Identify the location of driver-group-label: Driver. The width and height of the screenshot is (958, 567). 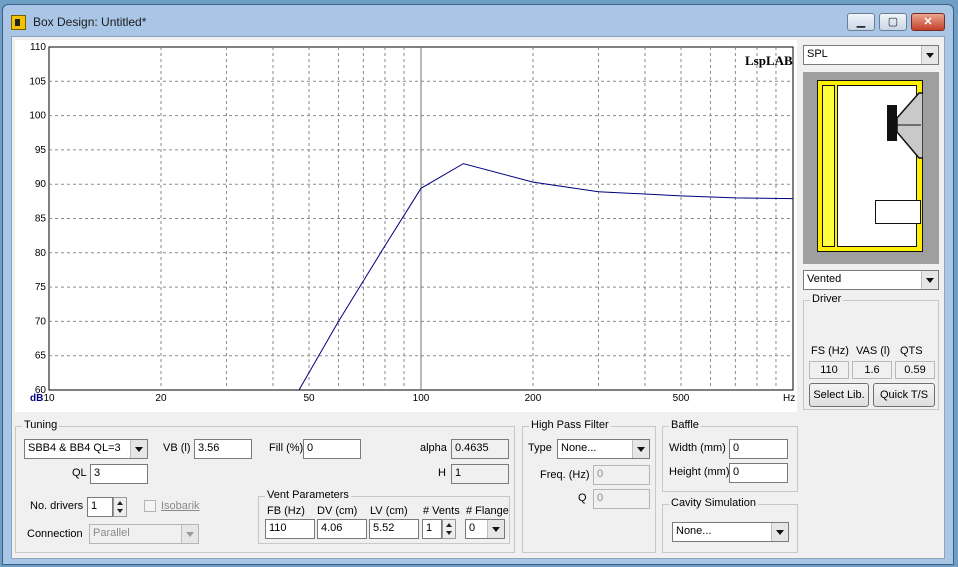
(827, 299).